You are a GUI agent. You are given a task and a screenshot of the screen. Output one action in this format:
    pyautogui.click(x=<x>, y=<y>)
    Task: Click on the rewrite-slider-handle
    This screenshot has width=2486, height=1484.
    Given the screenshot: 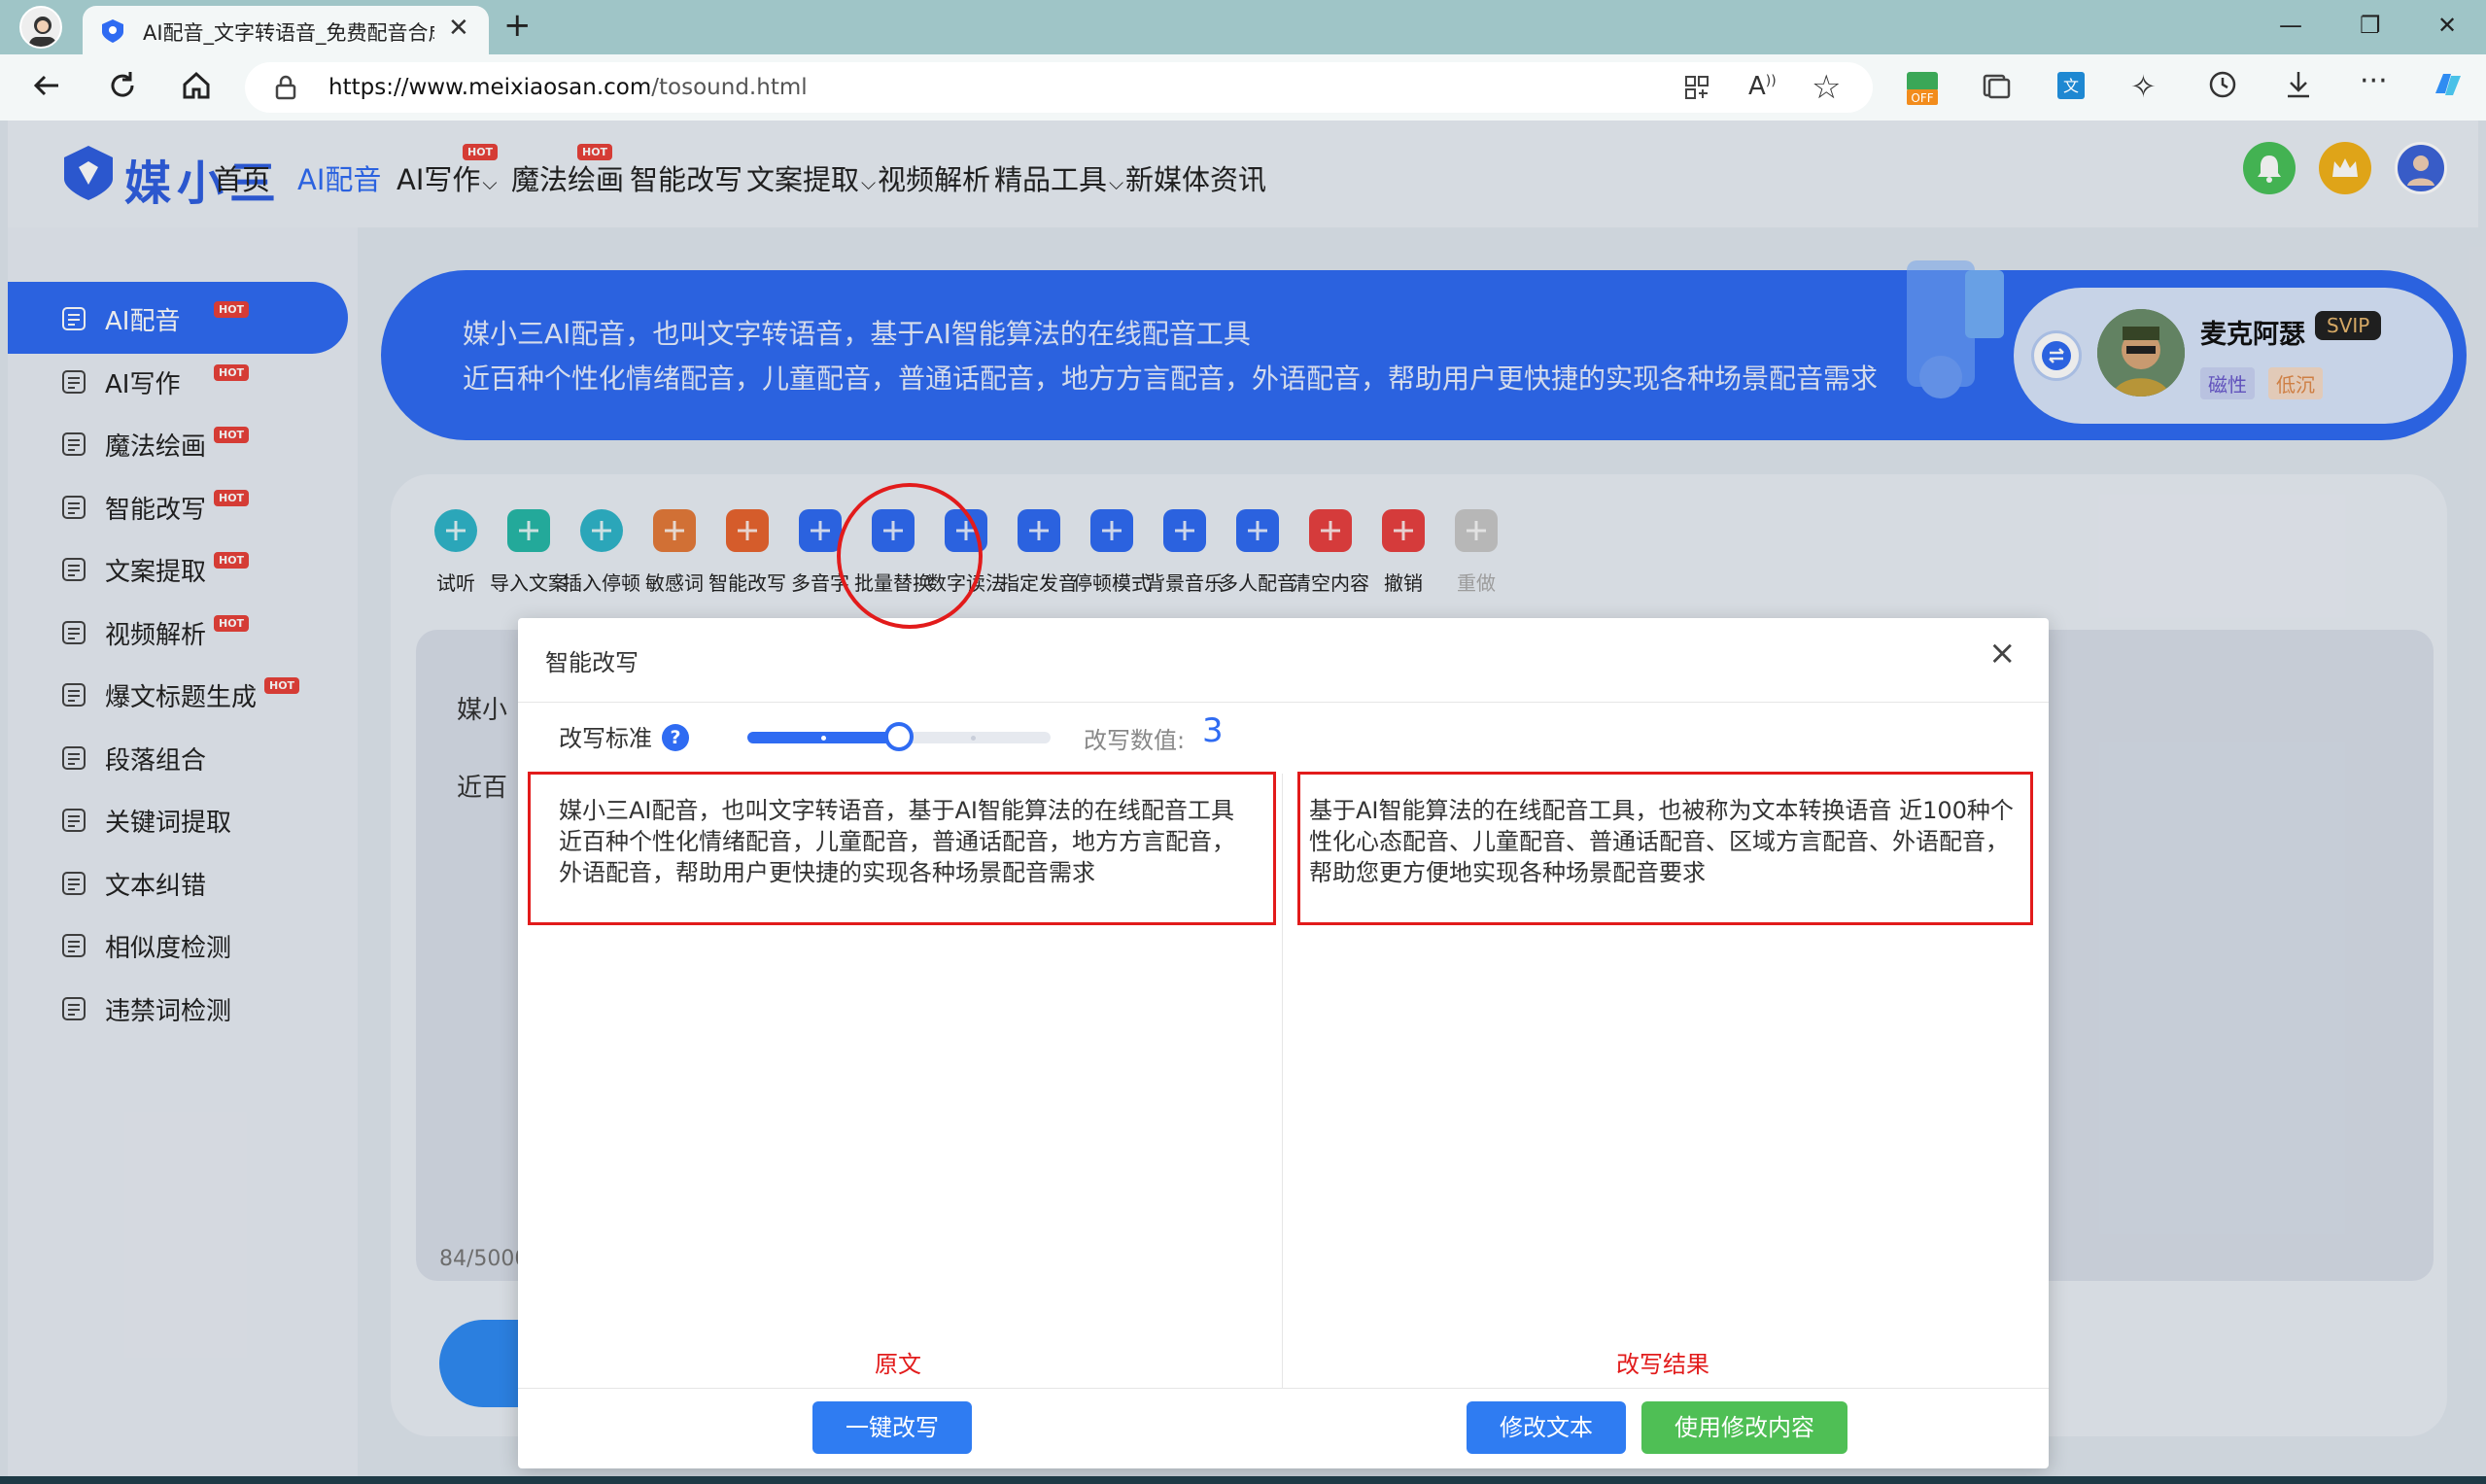 What is the action you would take?
    pyautogui.click(x=899, y=736)
    